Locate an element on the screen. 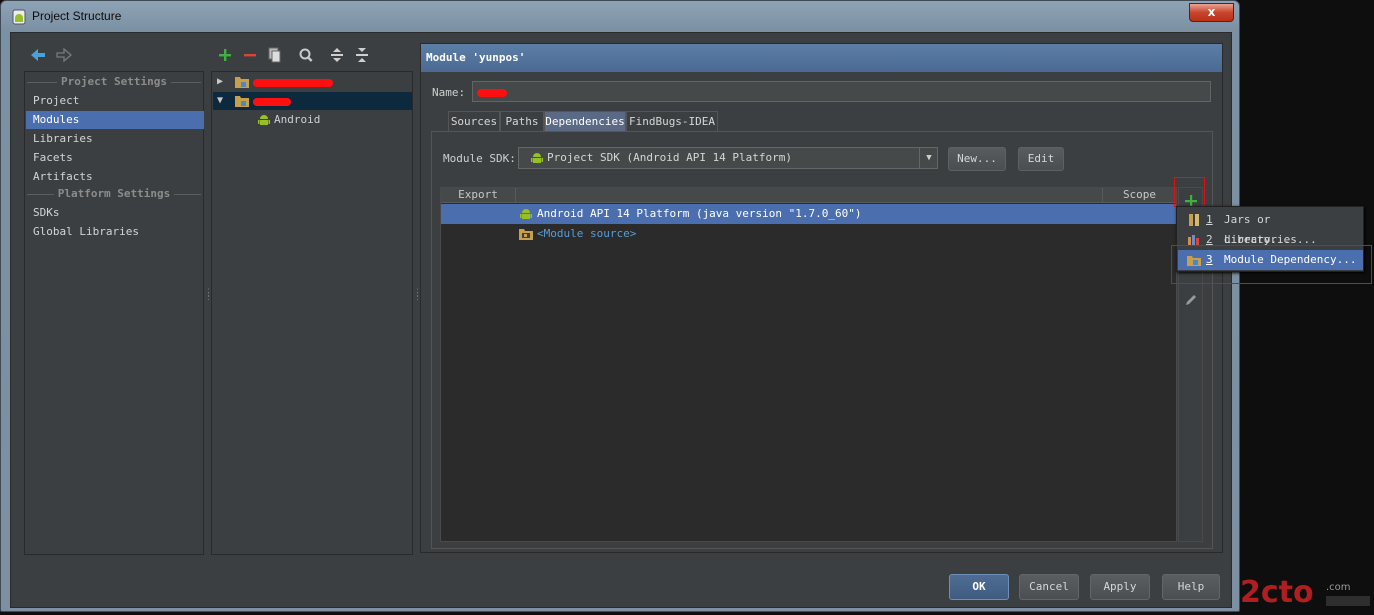  table-row: <Module source> is located at coordinates (808, 234).